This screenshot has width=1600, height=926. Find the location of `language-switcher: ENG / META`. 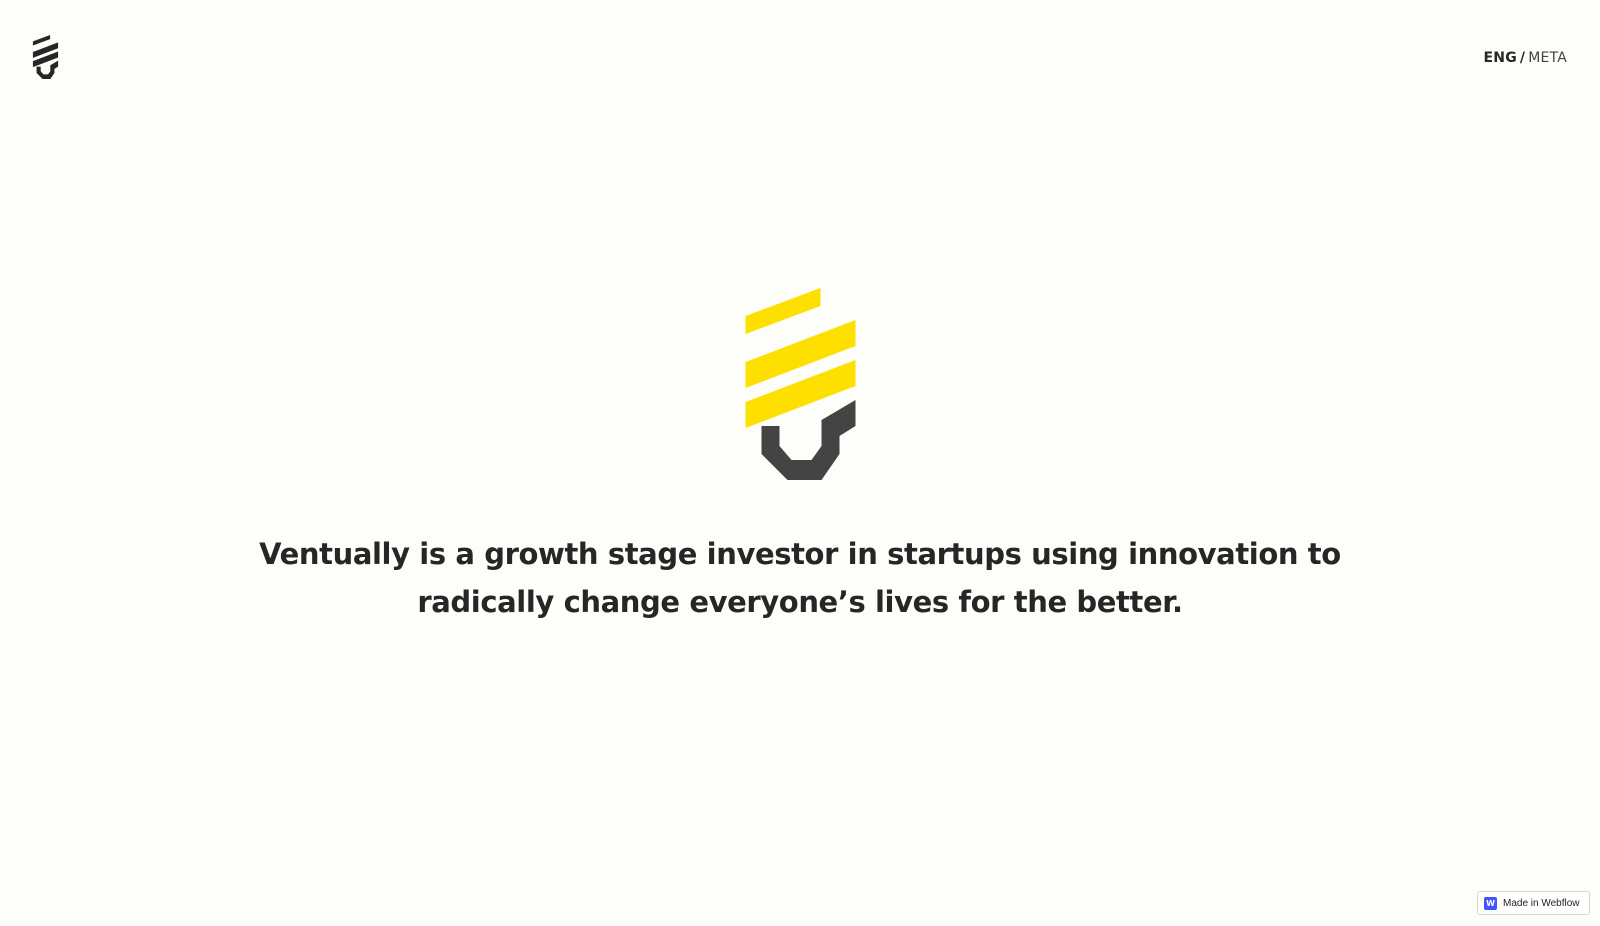

language-switcher: ENG / META is located at coordinates (1525, 58).